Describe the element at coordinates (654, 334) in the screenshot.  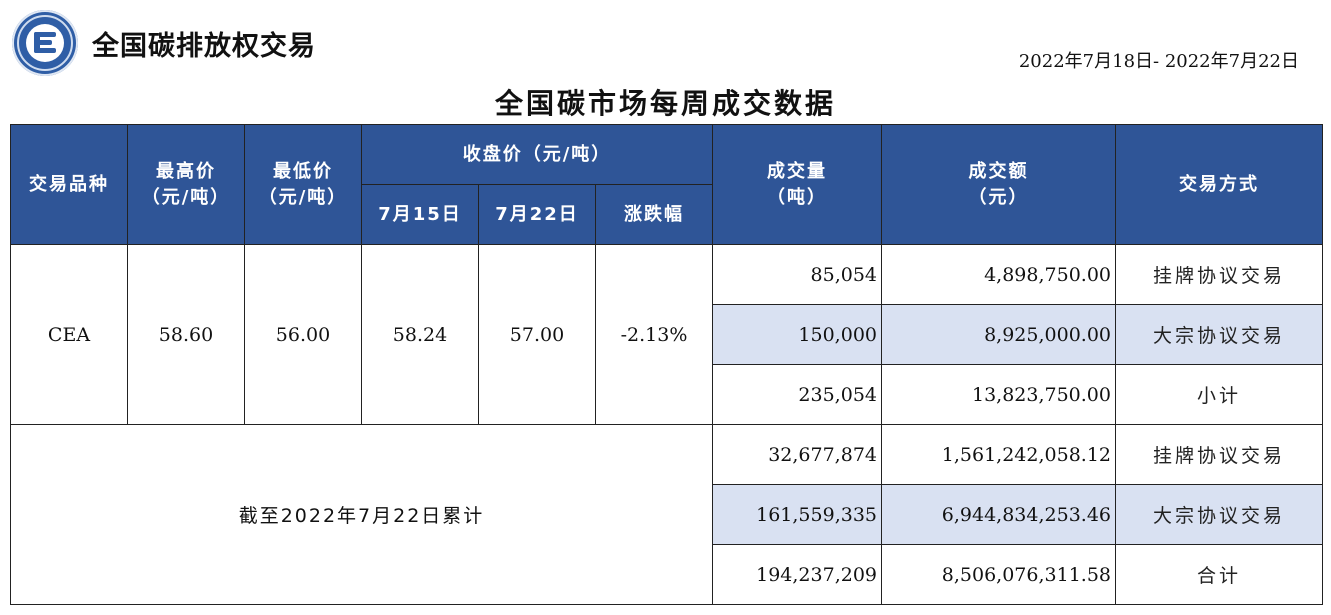
I see `change-cell: -2.13%` at that location.